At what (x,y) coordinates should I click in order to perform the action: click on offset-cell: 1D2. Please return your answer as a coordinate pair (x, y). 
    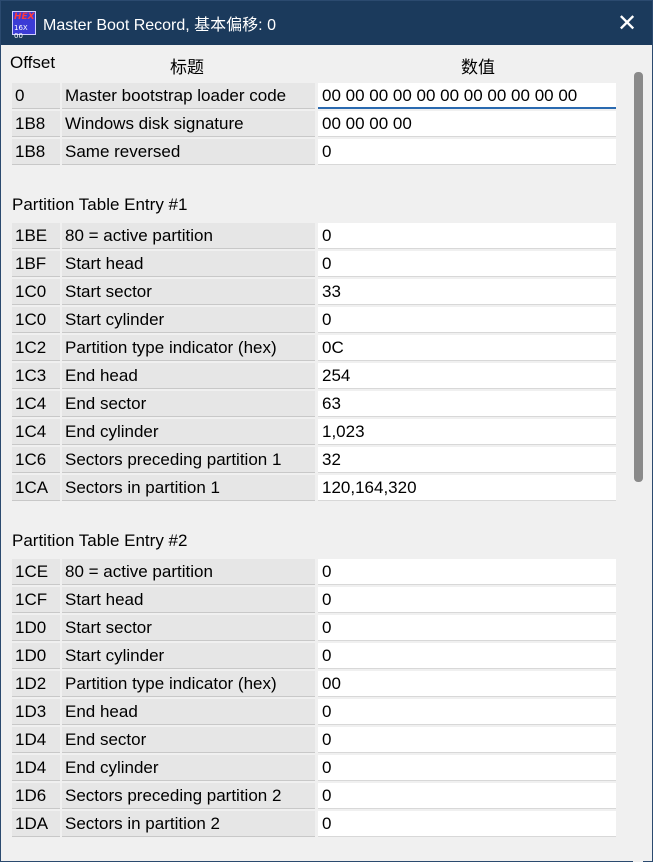
    Looking at the image, I should click on (36, 684).